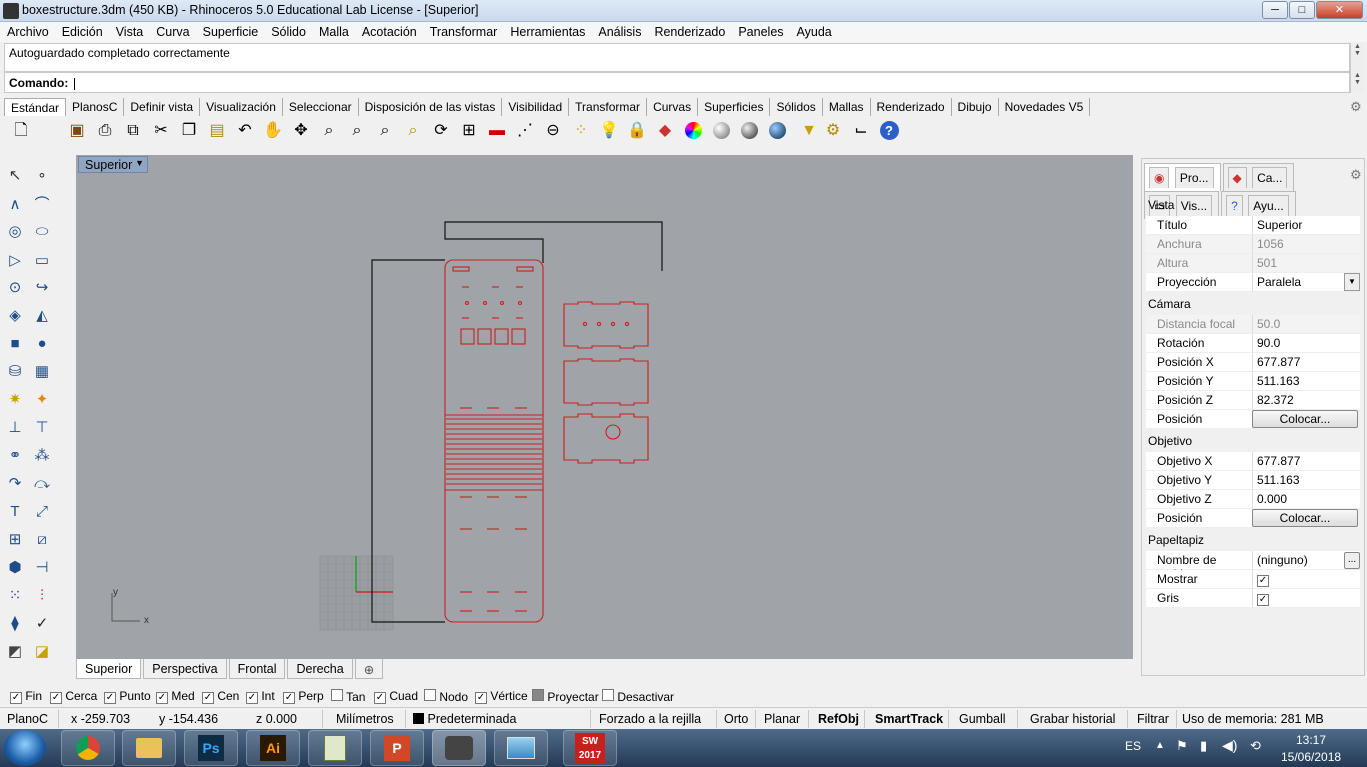 This screenshot has height=767, width=1367. What do you see at coordinates (88, 748) in the screenshot?
I see `chrome-icon` at bounding box center [88, 748].